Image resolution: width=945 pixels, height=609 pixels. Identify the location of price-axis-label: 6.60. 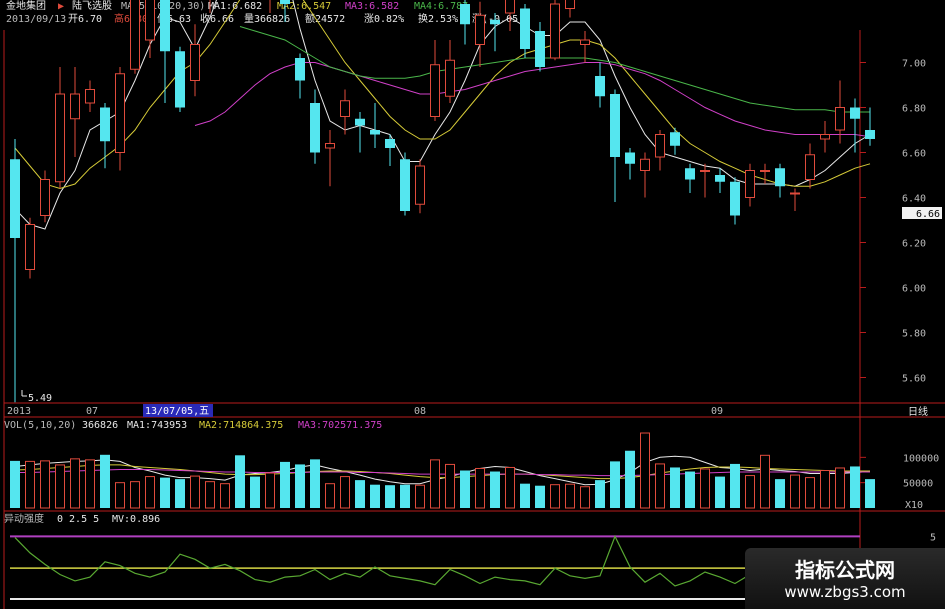
(914, 154).